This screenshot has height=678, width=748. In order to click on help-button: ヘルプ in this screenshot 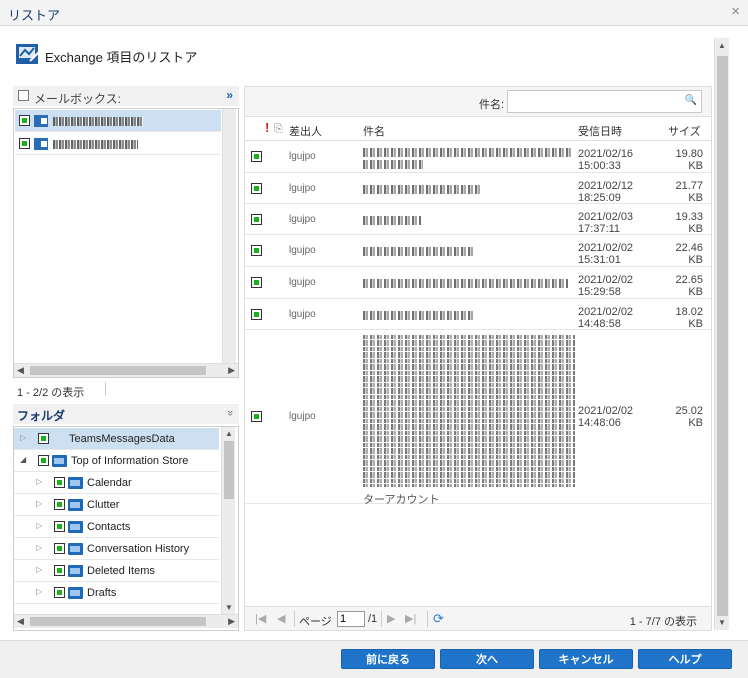, I will do `click(685, 659)`.